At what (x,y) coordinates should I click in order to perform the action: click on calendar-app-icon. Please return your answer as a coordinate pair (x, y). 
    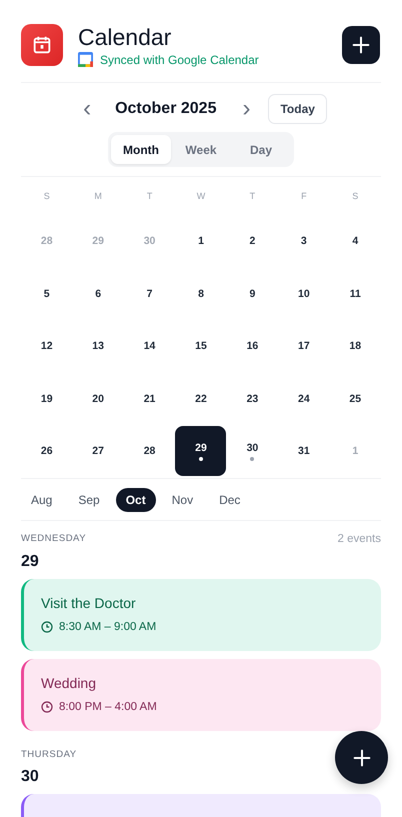
    Looking at the image, I should click on (42, 45).